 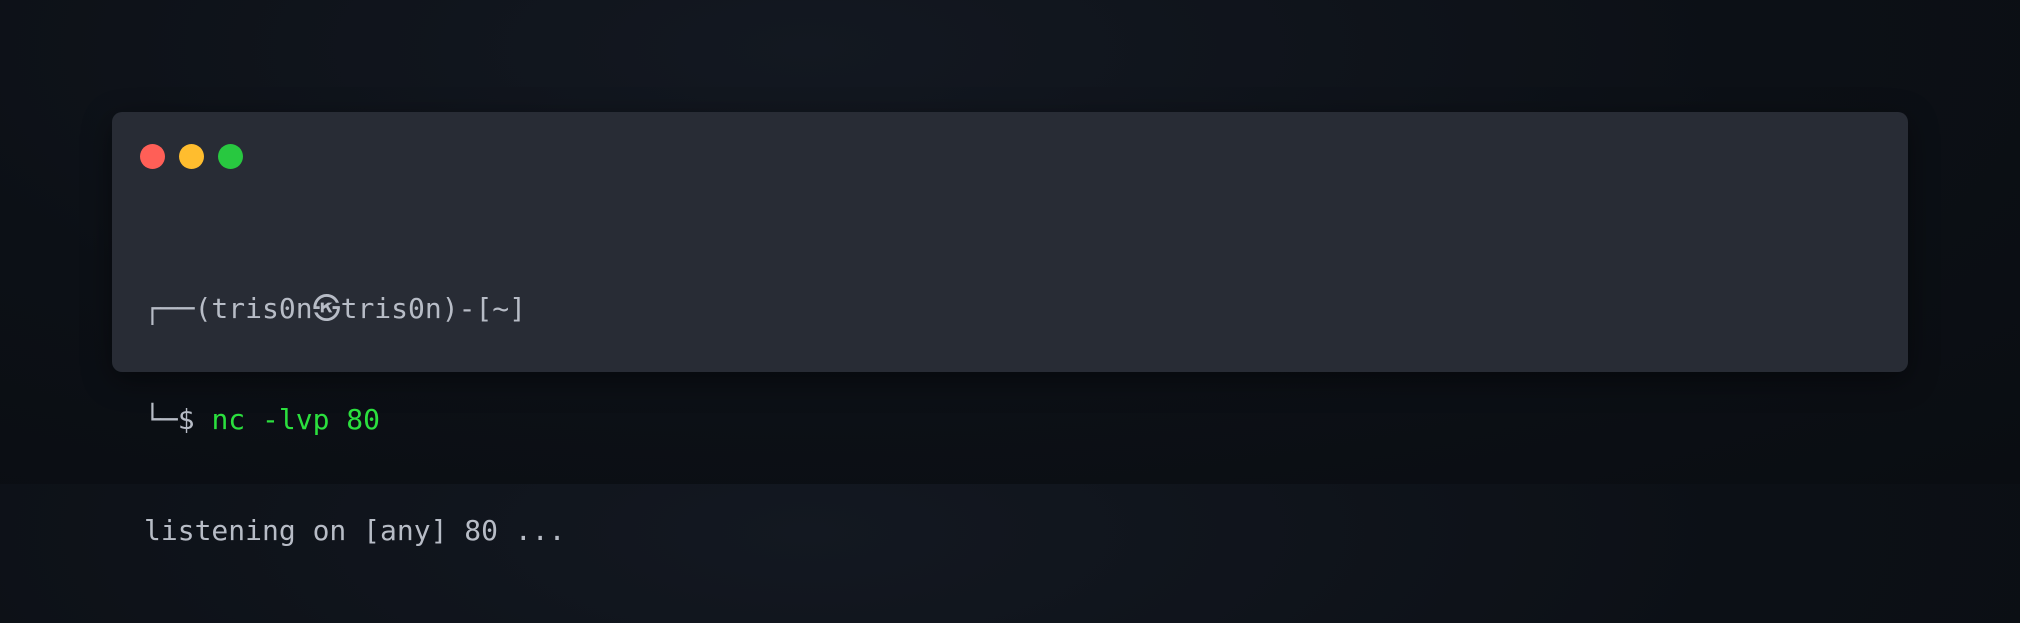 I want to click on close-button, so click(x=152, y=156).